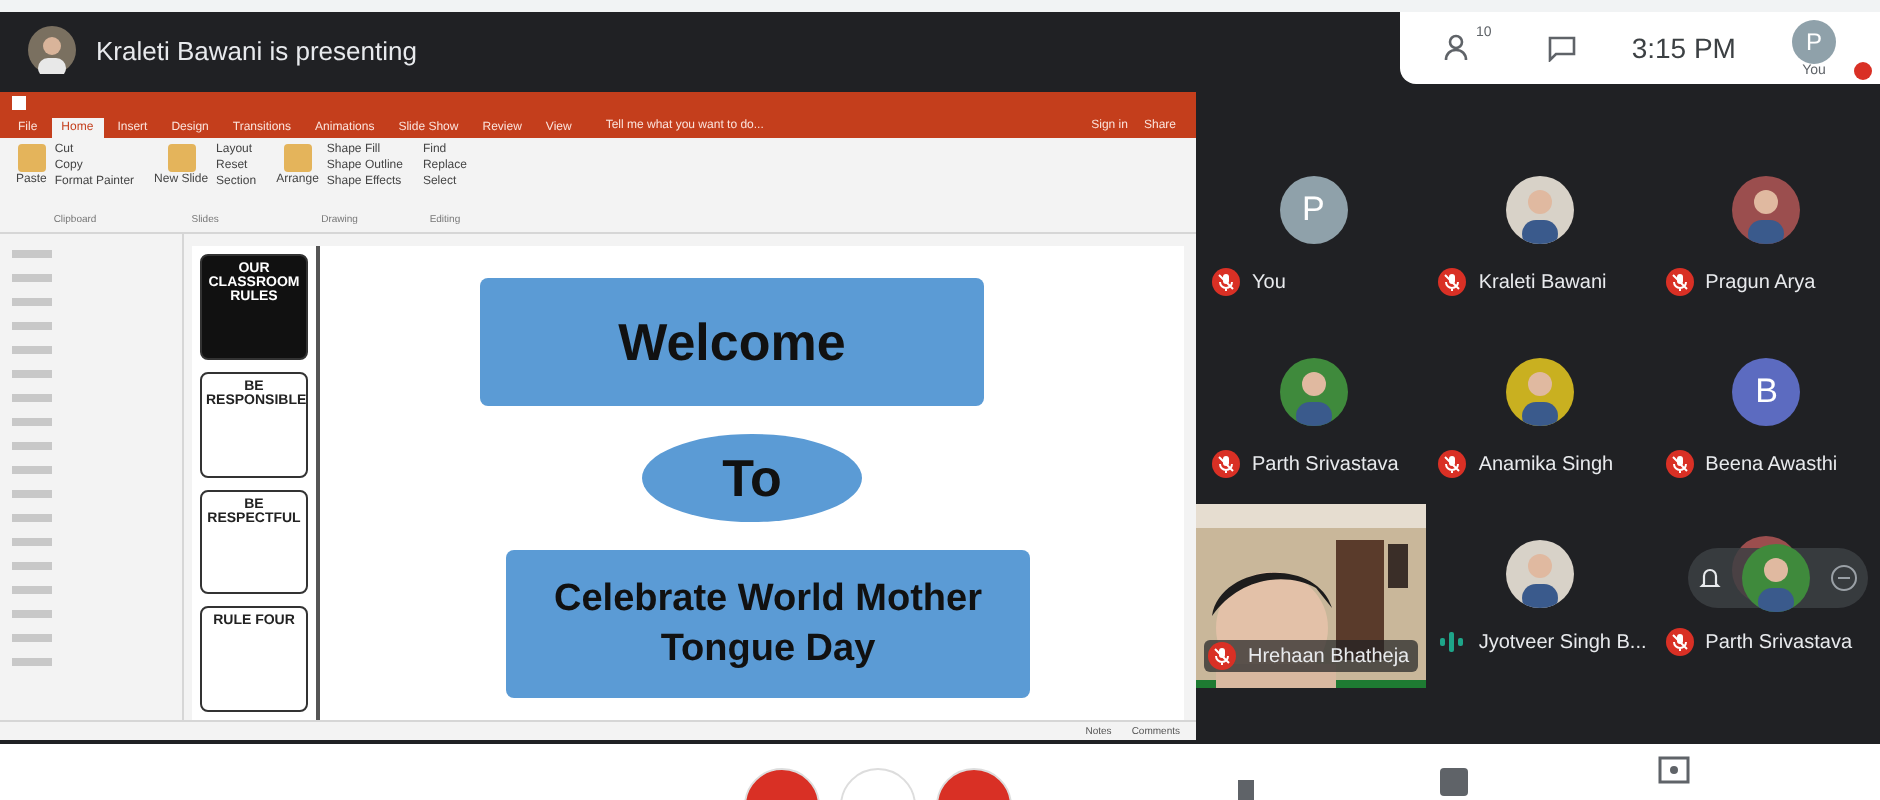  I want to click on title-banner: Celebrate World Mother Tongue Day, so click(768, 624).